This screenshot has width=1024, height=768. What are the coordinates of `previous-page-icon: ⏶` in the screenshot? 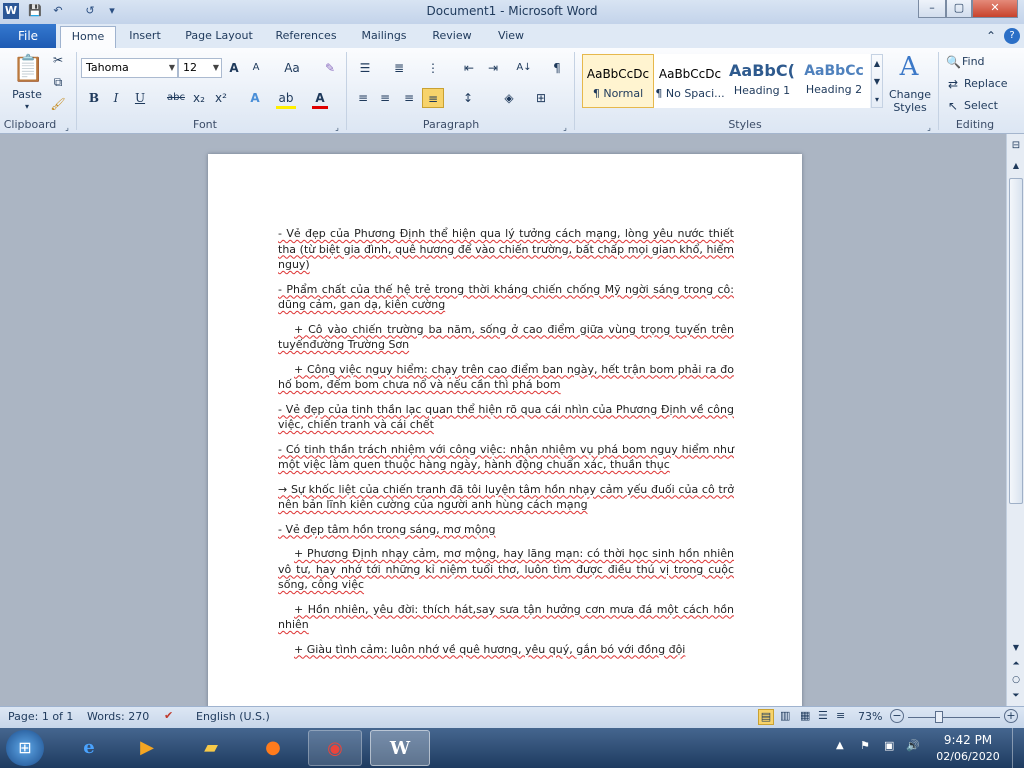 It's located at (1016, 664).